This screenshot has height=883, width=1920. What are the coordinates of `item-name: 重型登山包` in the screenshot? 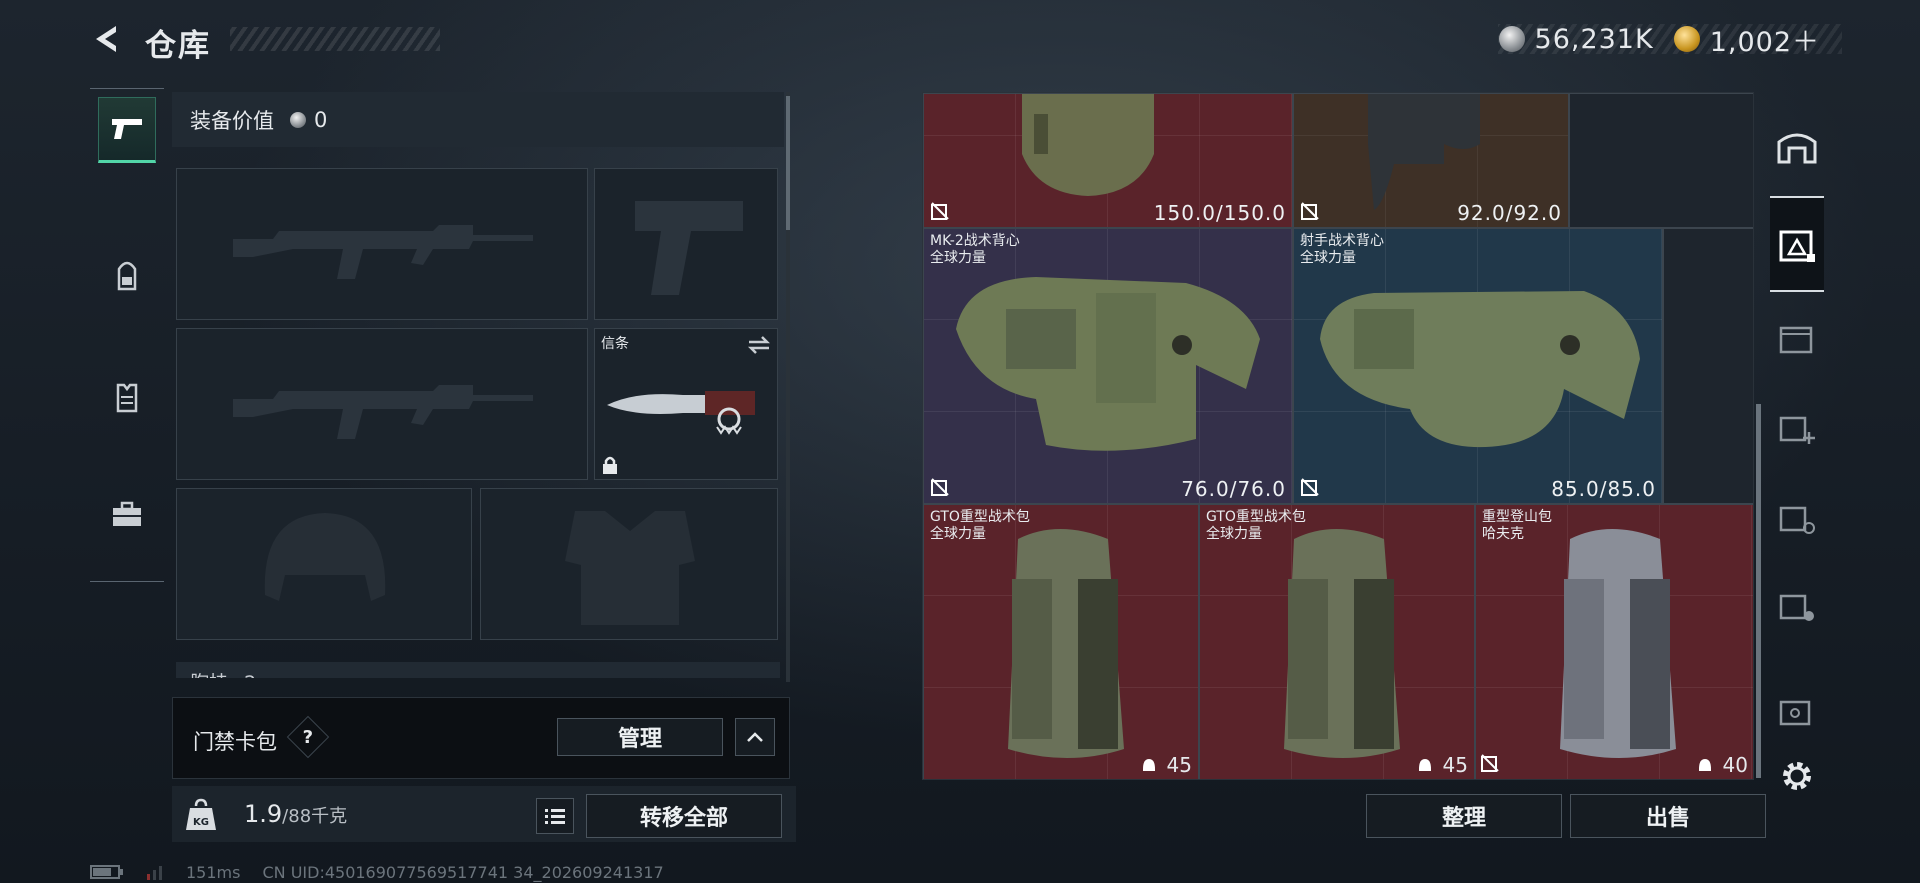 It's located at (1517, 517).